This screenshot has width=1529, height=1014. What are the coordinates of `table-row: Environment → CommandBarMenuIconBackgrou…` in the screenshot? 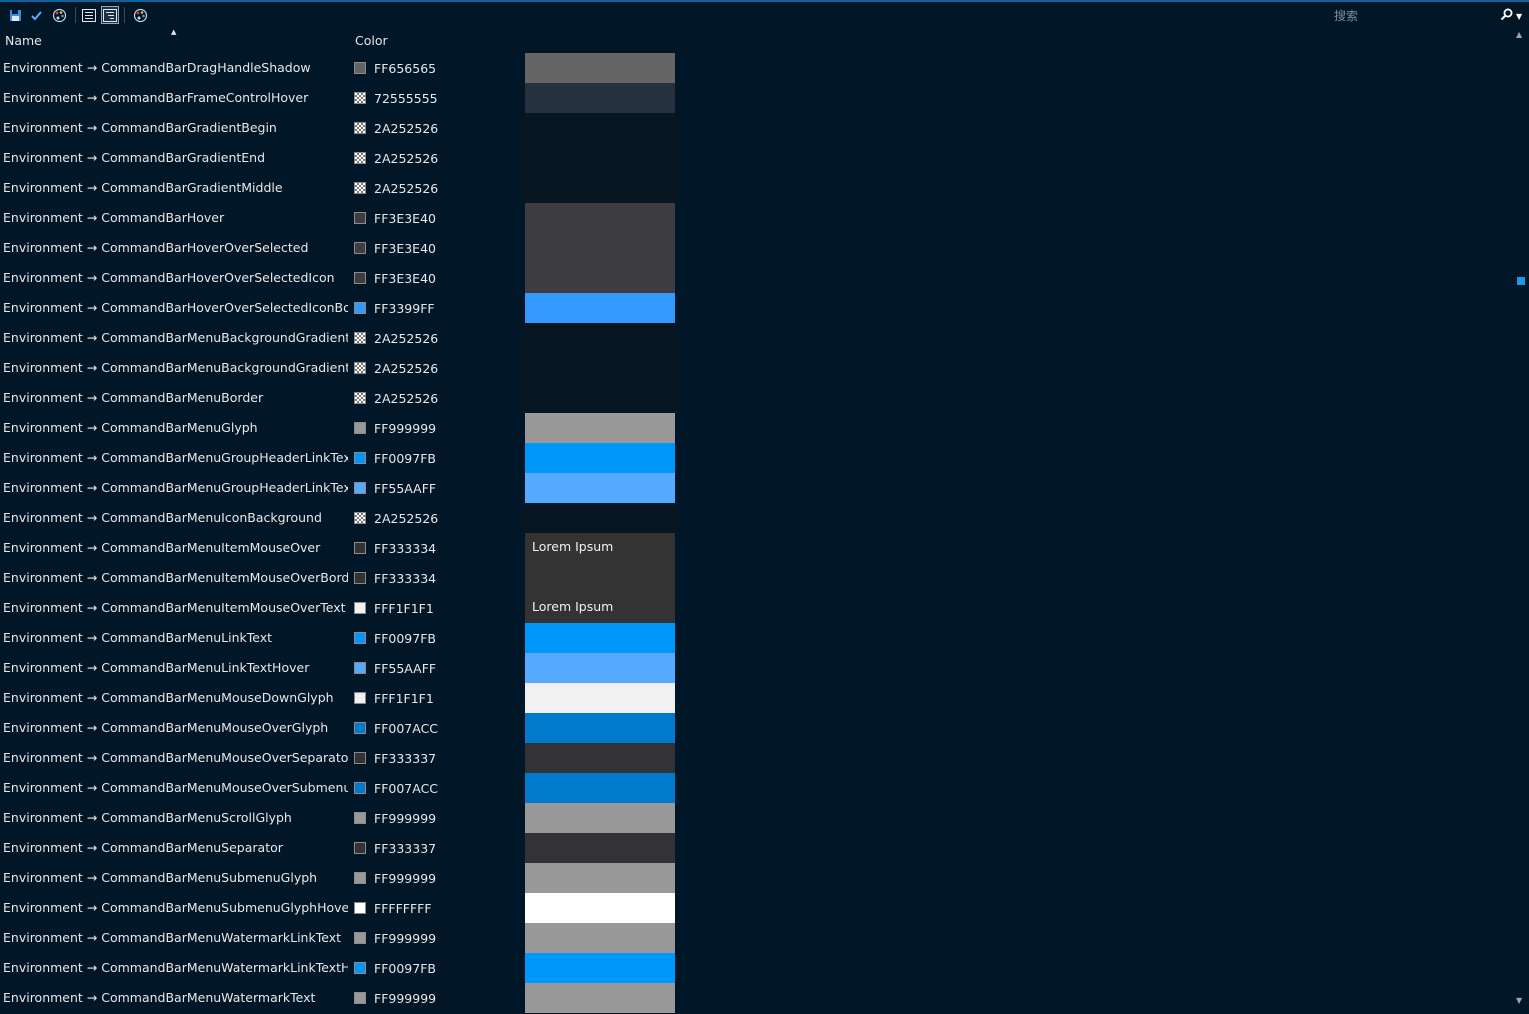 It's located at (755, 518).